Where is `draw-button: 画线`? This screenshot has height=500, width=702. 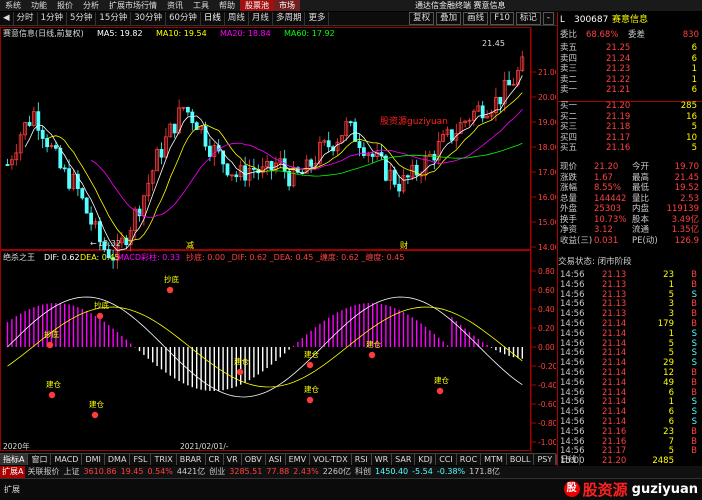 draw-button: 画线 is located at coordinates (476, 18).